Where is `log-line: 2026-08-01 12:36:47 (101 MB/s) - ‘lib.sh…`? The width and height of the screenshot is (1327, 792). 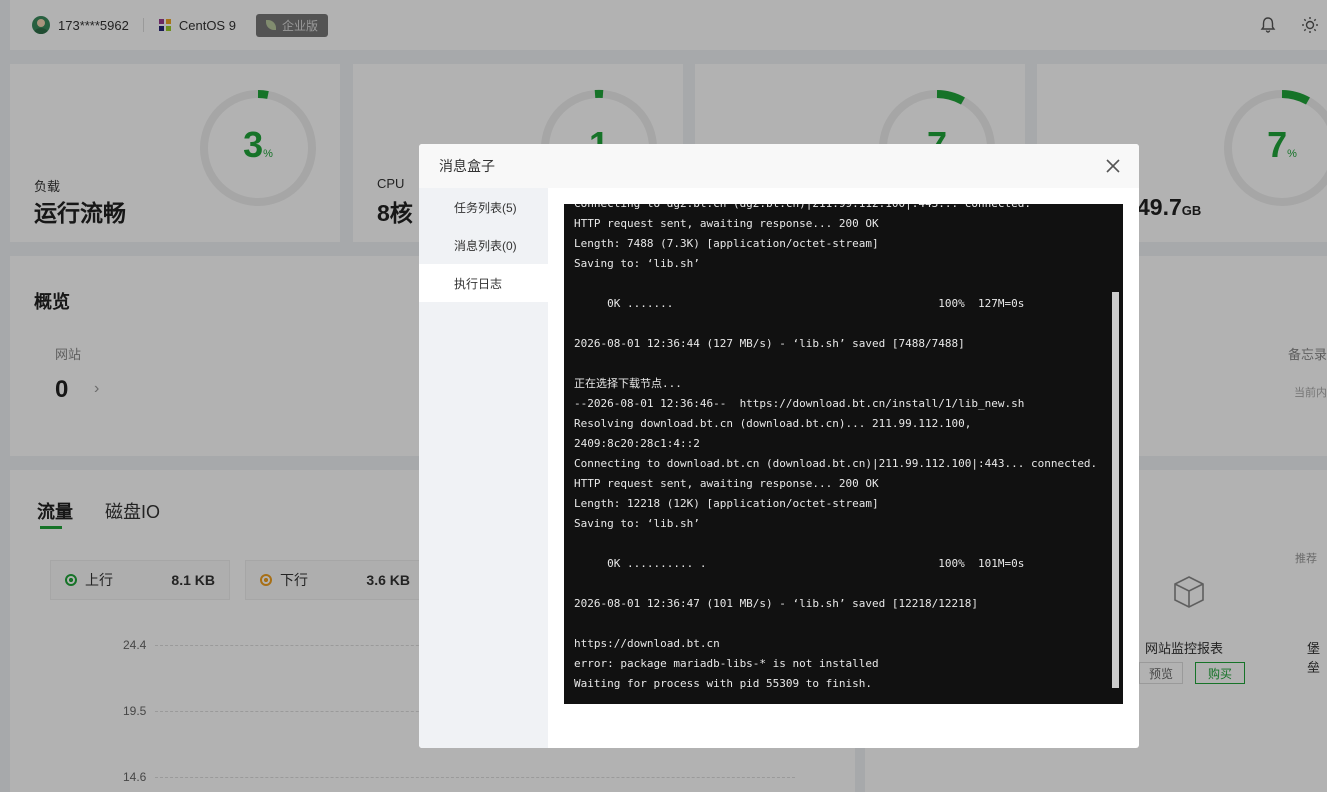 log-line: 2026-08-01 12:36:47 (101 MB/s) - ‘lib.sh… is located at coordinates (776, 603).